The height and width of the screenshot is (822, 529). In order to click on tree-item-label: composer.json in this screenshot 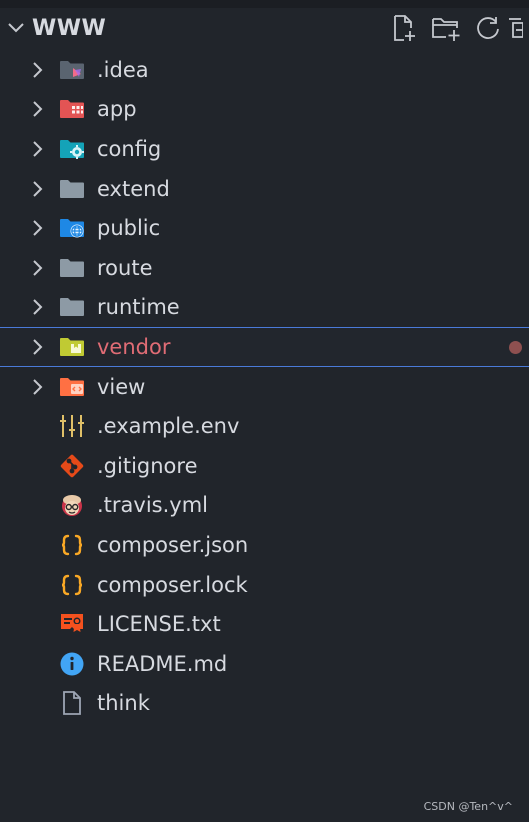, I will do `click(173, 544)`.